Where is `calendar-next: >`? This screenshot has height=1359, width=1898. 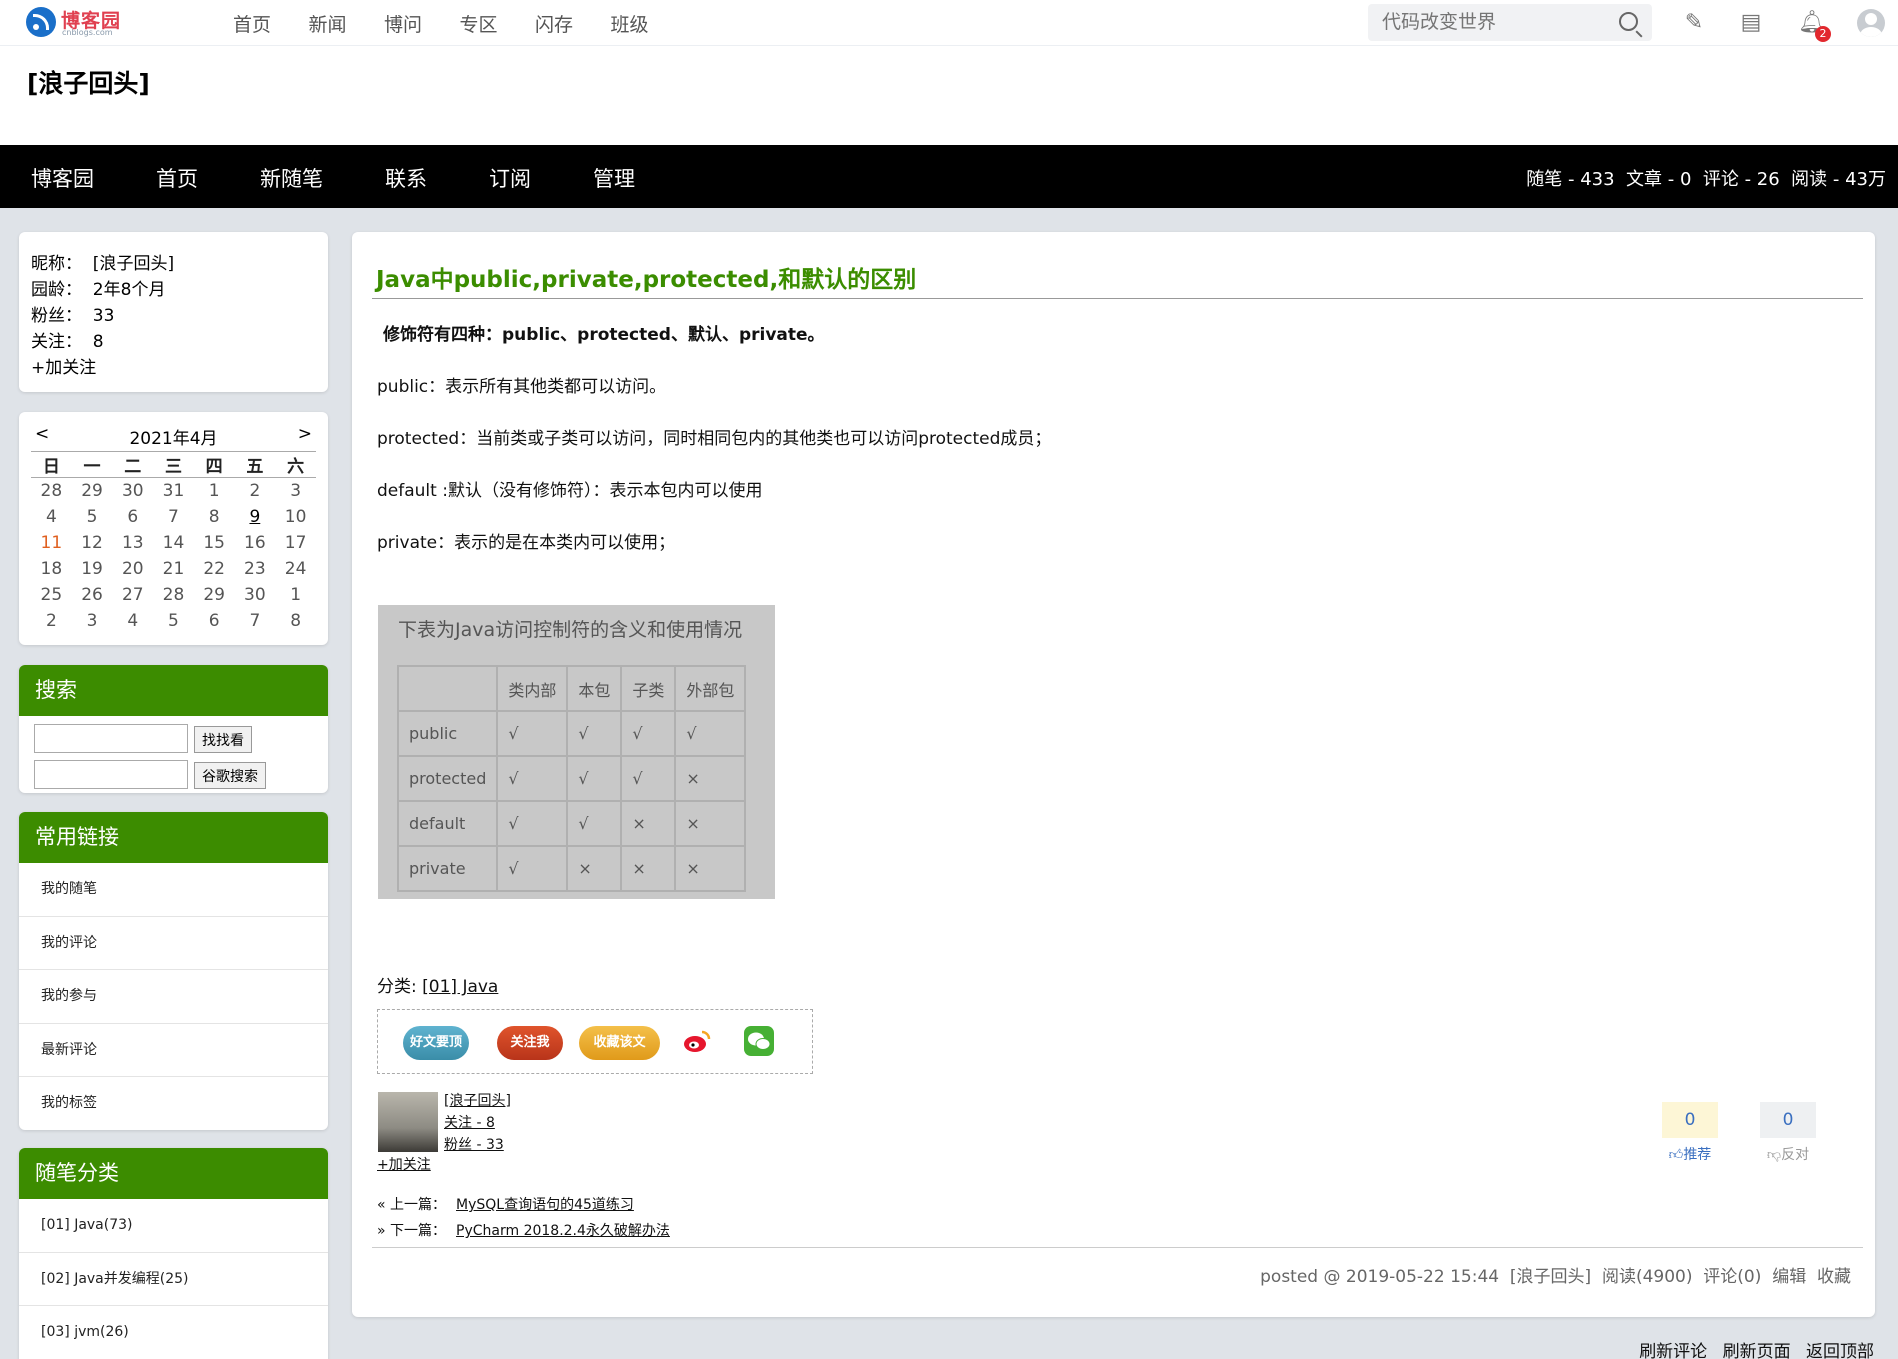
calendar-next: > is located at coordinates (305, 436).